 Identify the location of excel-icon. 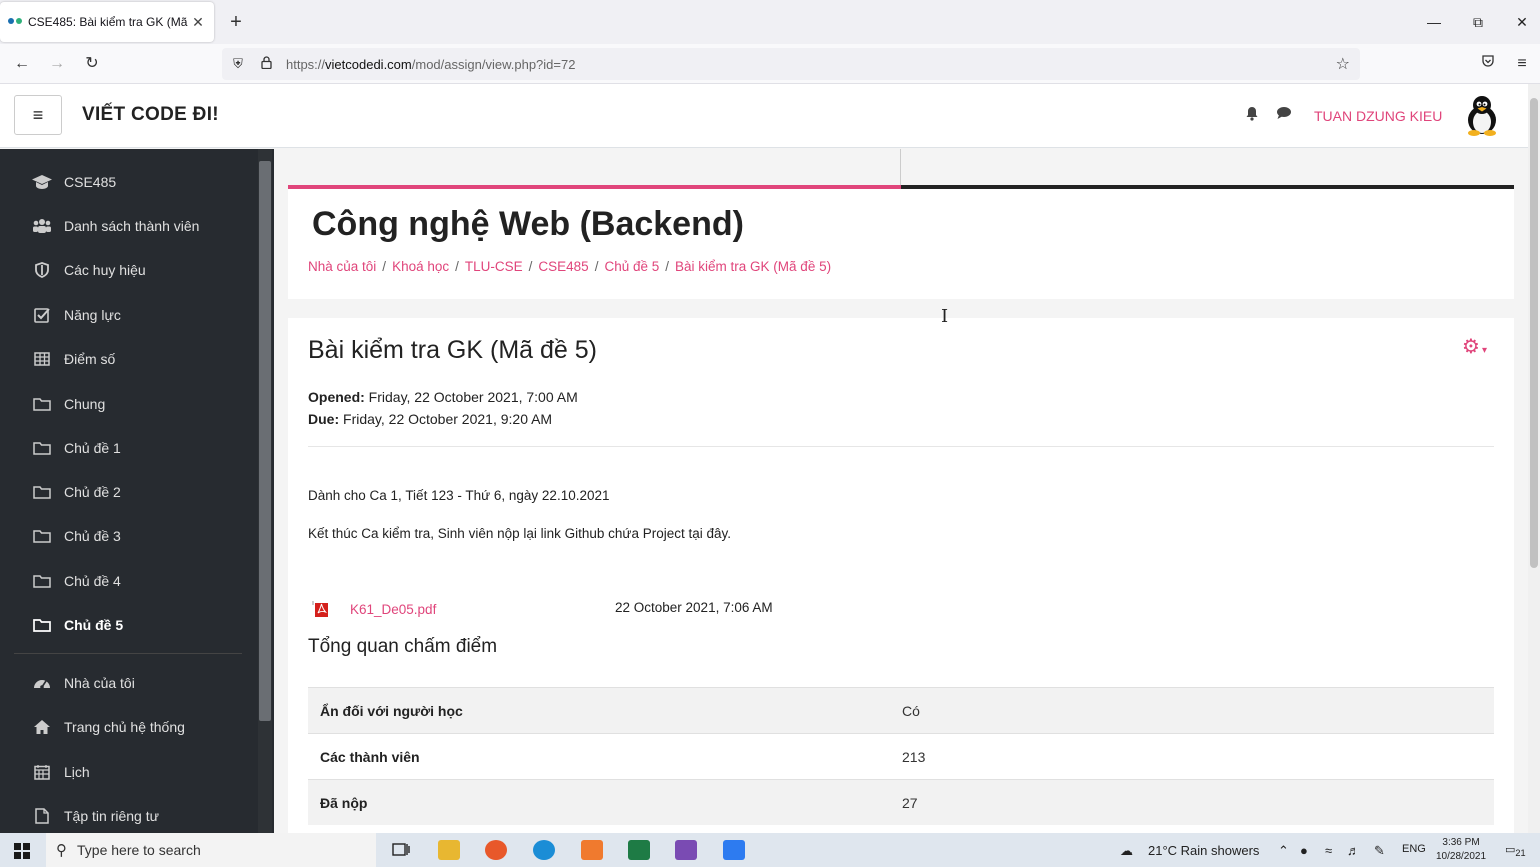
(639, 850).